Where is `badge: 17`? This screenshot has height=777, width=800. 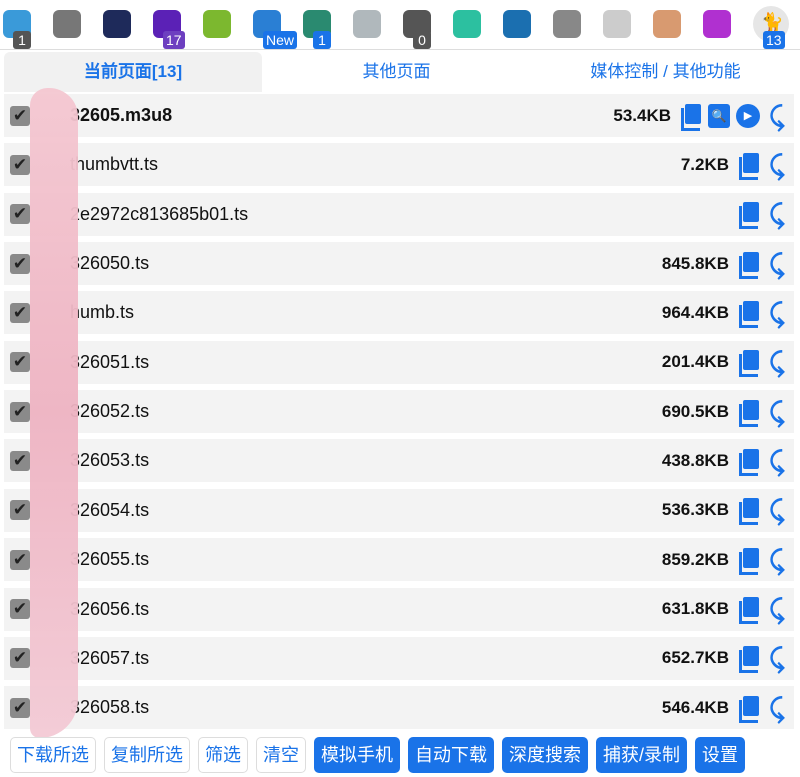
badge: 17 is located at coordinates (174, 40).